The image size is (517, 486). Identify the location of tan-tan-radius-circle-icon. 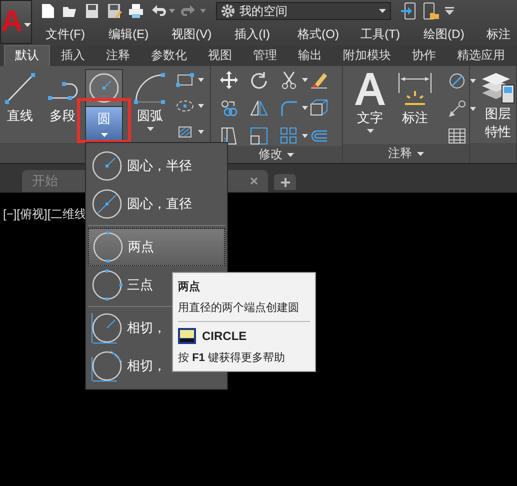
(107, 328).